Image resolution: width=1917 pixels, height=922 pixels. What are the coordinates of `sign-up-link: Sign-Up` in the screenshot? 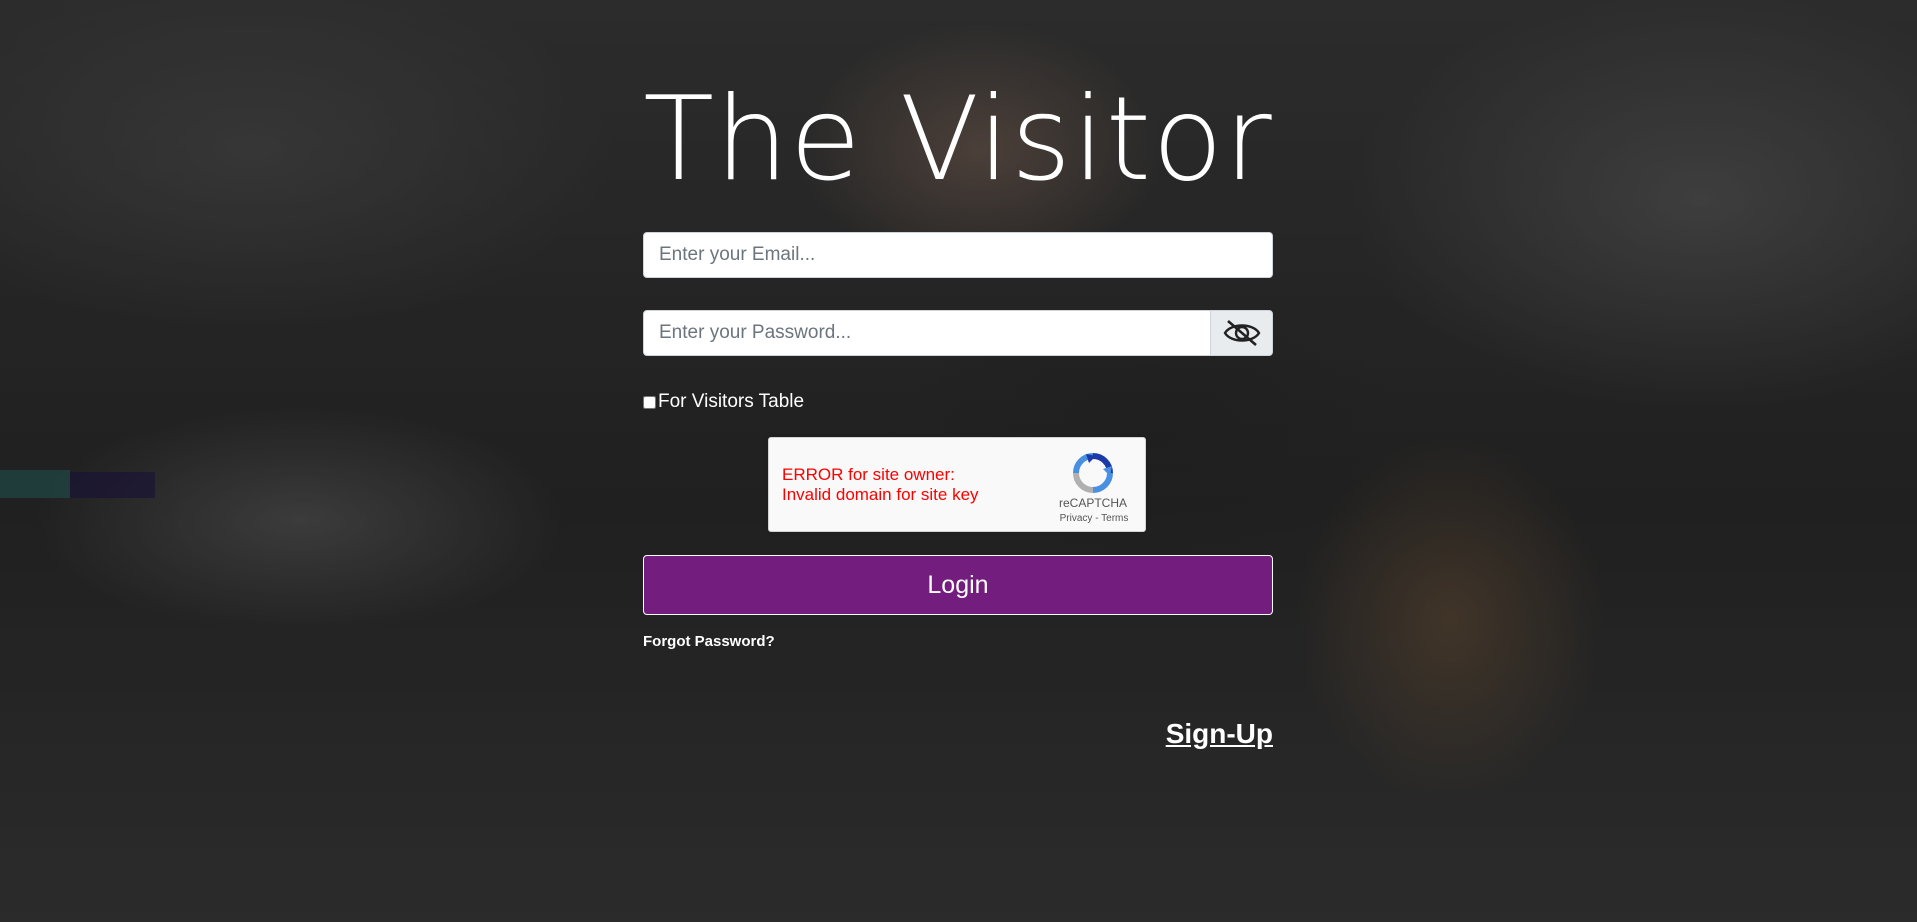 It's located at (1219, 734).